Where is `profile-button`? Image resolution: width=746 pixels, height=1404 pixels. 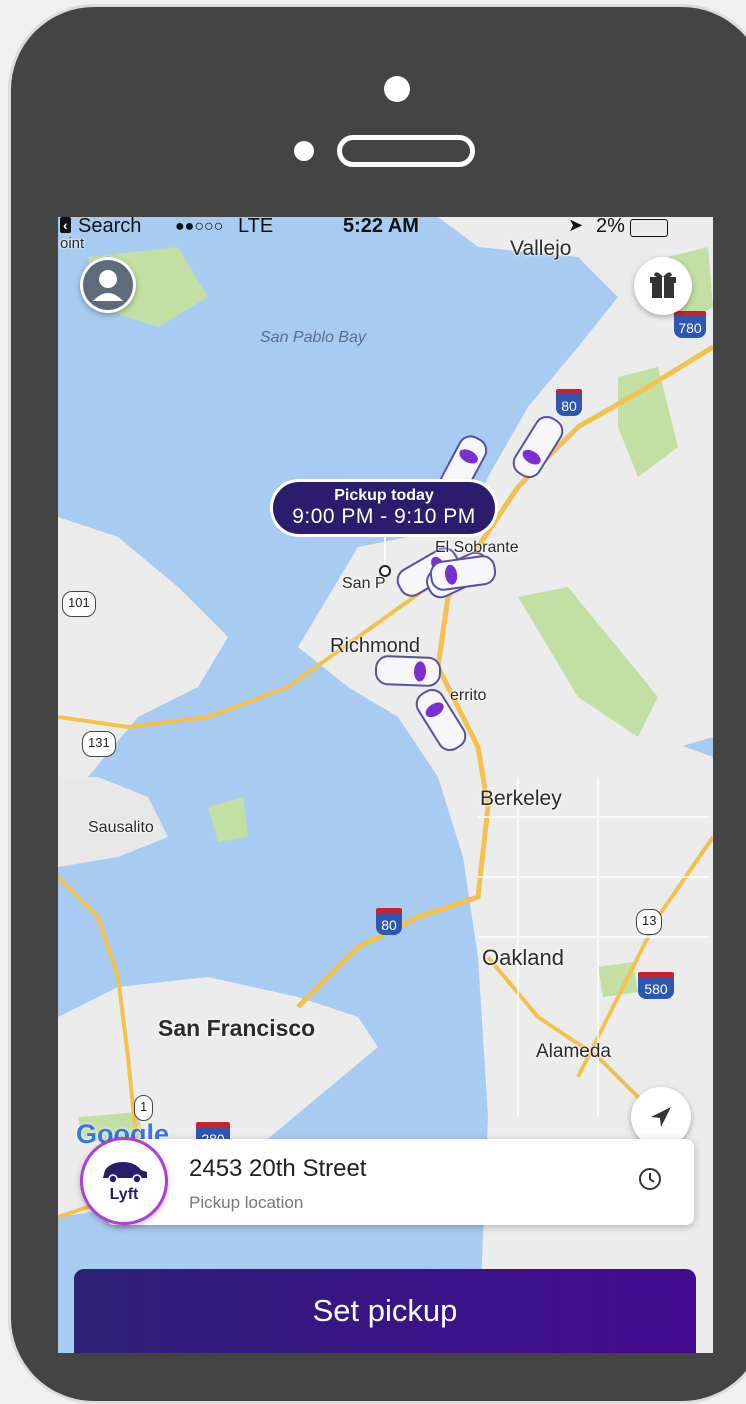 profile-button is located at coordinates (108, 285).